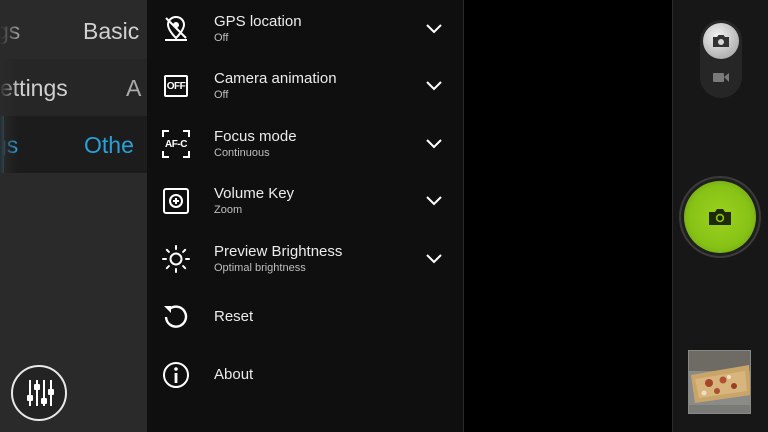 This screenshot has width=768, height=432. I want to click on menu-item-title: Preview Brightness, so click(278, 251).